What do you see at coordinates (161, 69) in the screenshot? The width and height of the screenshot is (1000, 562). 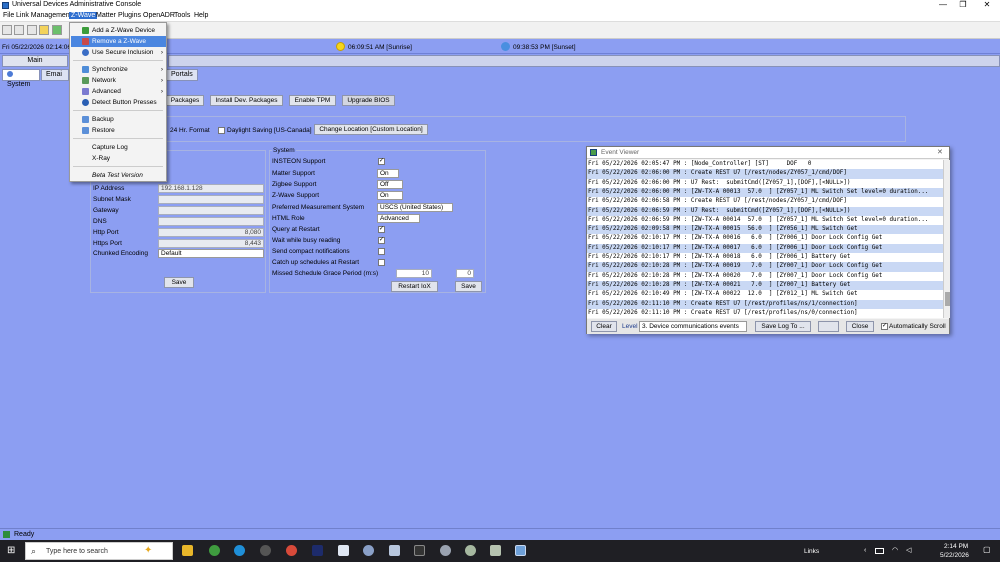 I see `chevron-right-icon: ›` at bounding box center [161, 69].